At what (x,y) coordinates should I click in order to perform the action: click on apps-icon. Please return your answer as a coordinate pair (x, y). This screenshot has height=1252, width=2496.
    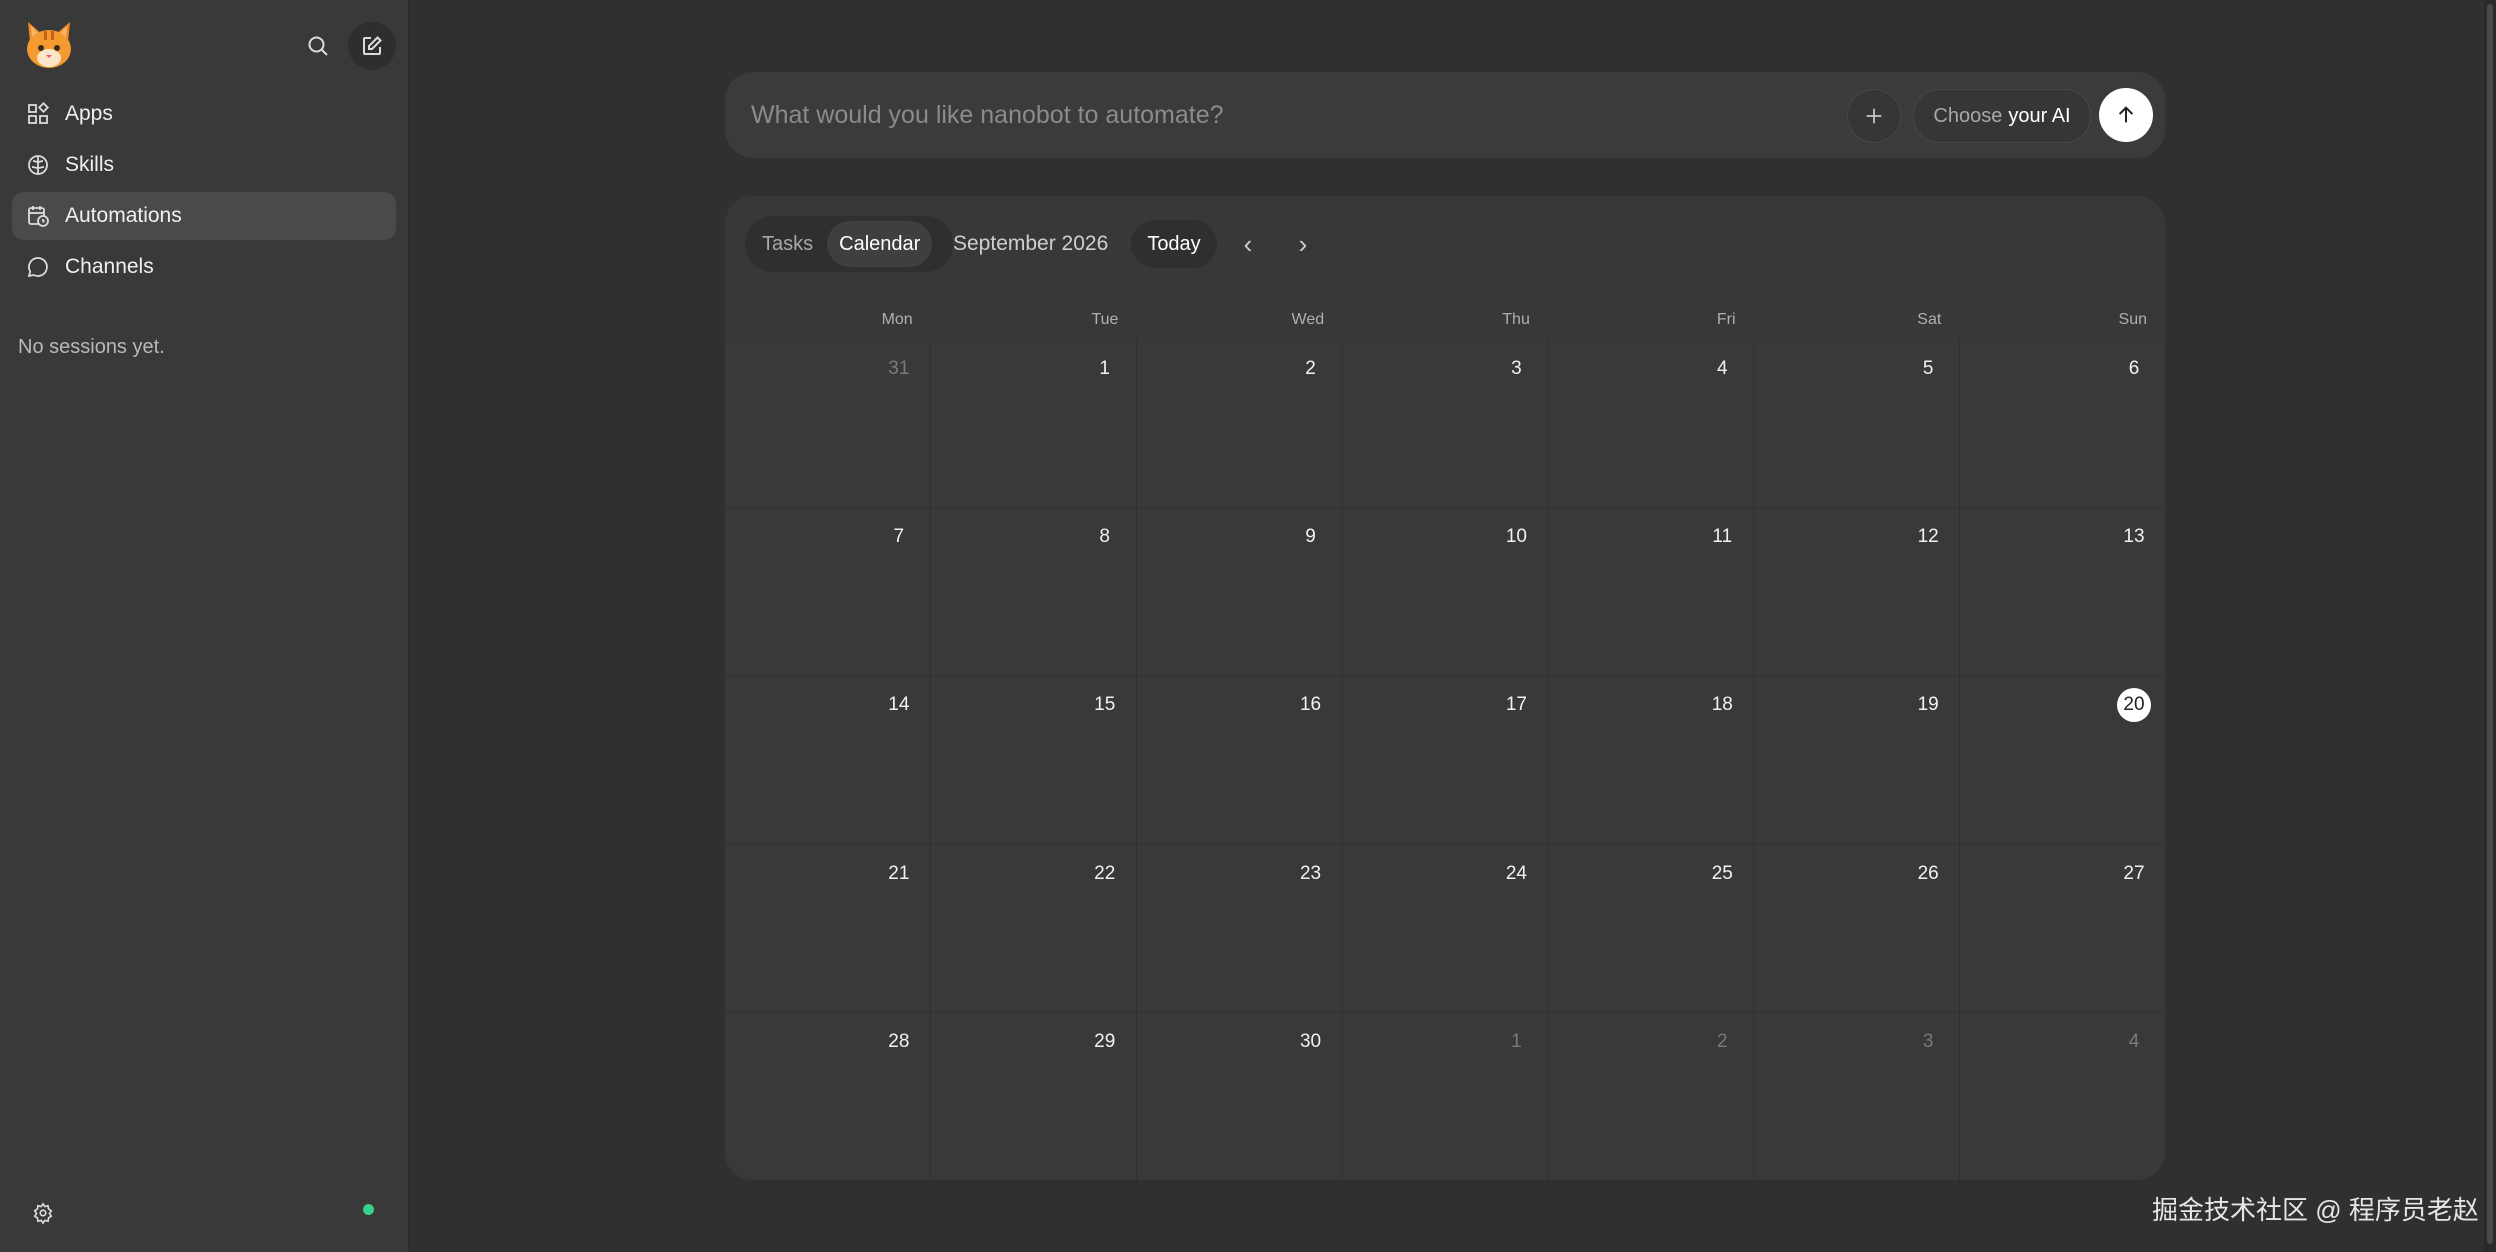
    Looking at the image, I should click on (38, 114).